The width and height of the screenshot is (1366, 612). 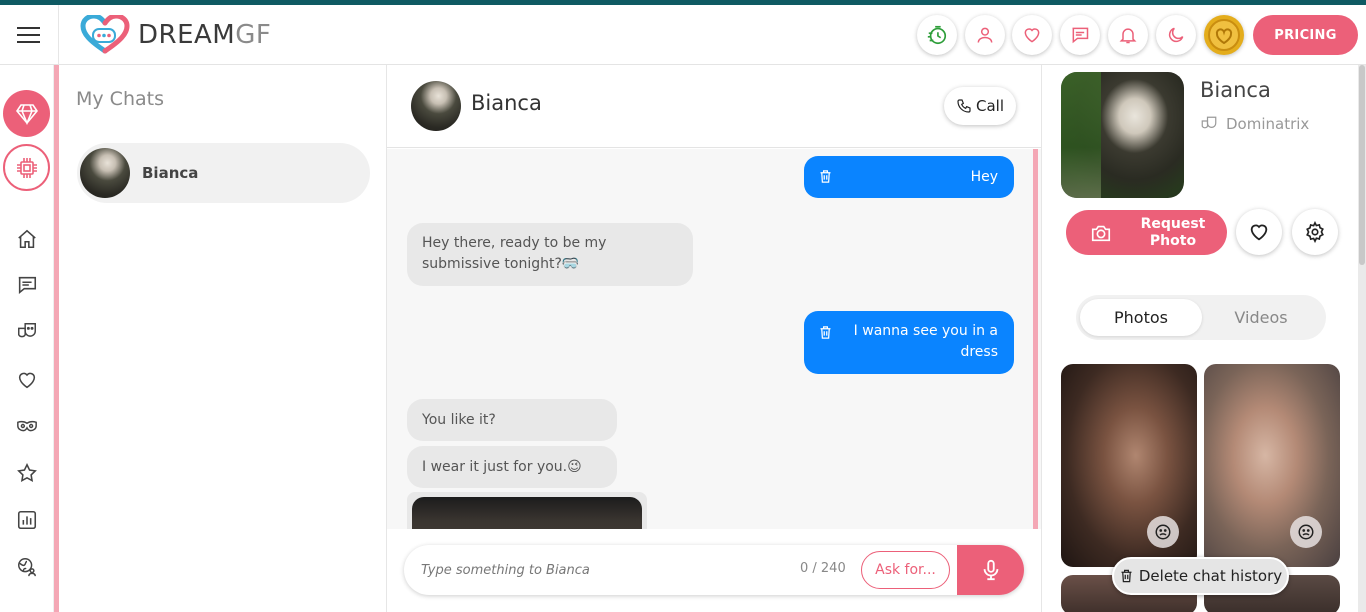 I want to click on sidebar-item-home, so click(x=27, y=239).